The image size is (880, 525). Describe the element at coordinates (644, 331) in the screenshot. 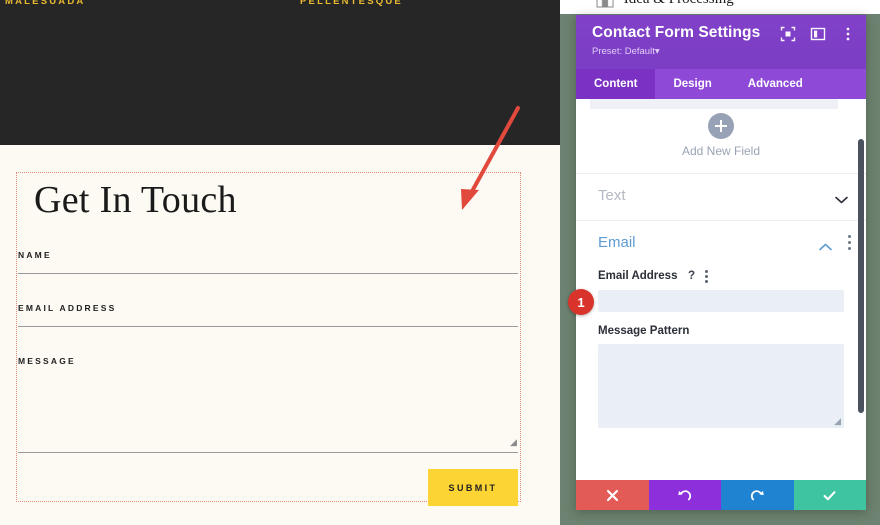

I see `message-pattern-label: Message Pattern` at that location.